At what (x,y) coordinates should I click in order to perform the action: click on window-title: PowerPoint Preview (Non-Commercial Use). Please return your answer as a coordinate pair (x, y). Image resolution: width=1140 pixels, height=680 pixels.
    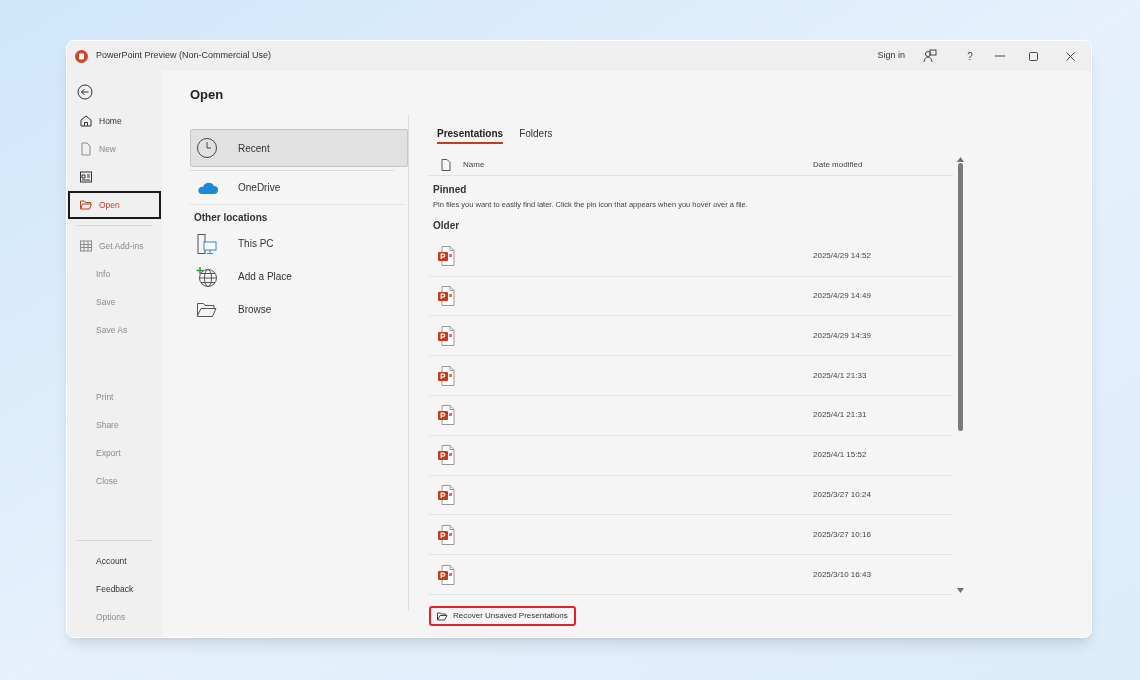
    Looking at the image, I should click on (184, 56).